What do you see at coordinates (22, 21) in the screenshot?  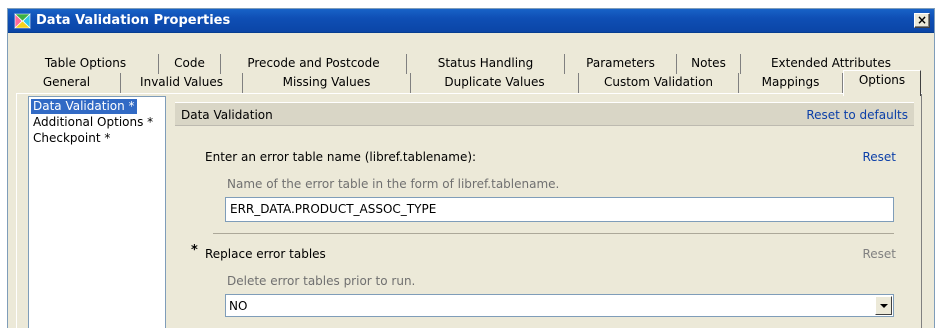 I see `data-validation-icon` at bounding box center [22, 21].